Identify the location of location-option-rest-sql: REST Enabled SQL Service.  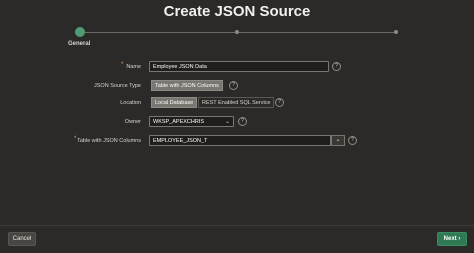
(236, 102).